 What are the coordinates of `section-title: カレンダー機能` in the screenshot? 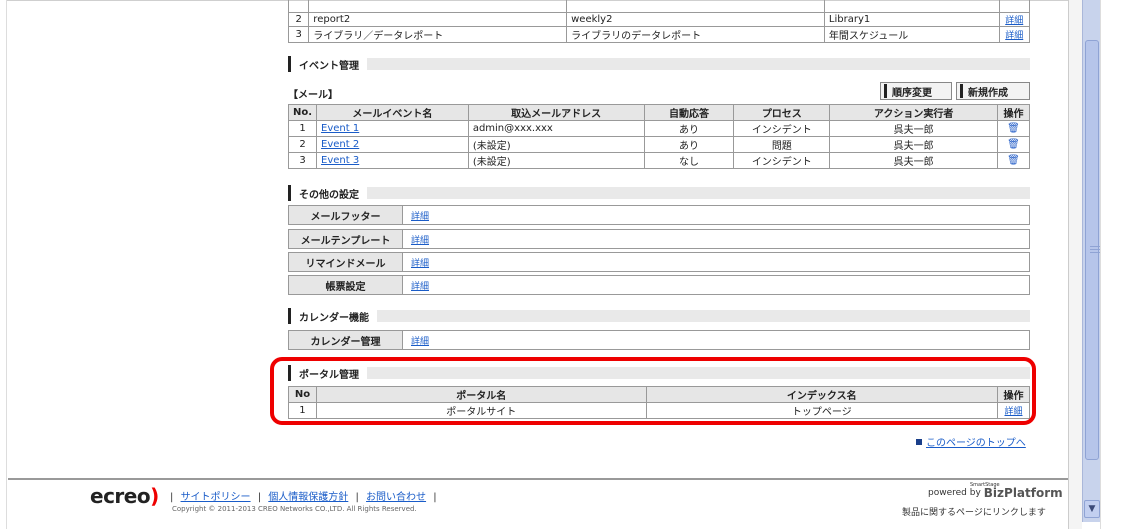 It's located at (334, 318).